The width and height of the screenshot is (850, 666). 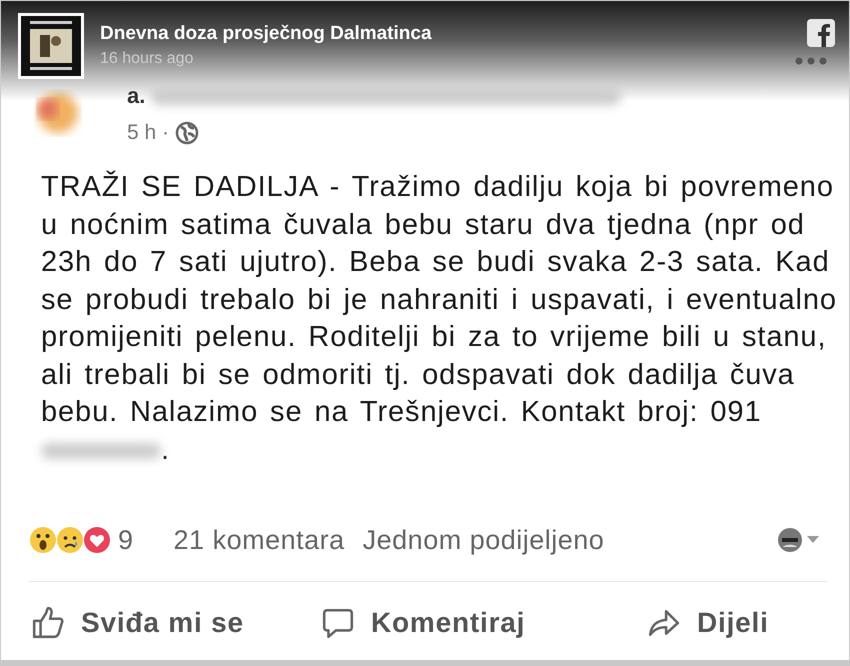 What do you see at coordinates (48, 623) in the screenshot?
I see `thumbs-up-icon` at bounding box center [48, 623].